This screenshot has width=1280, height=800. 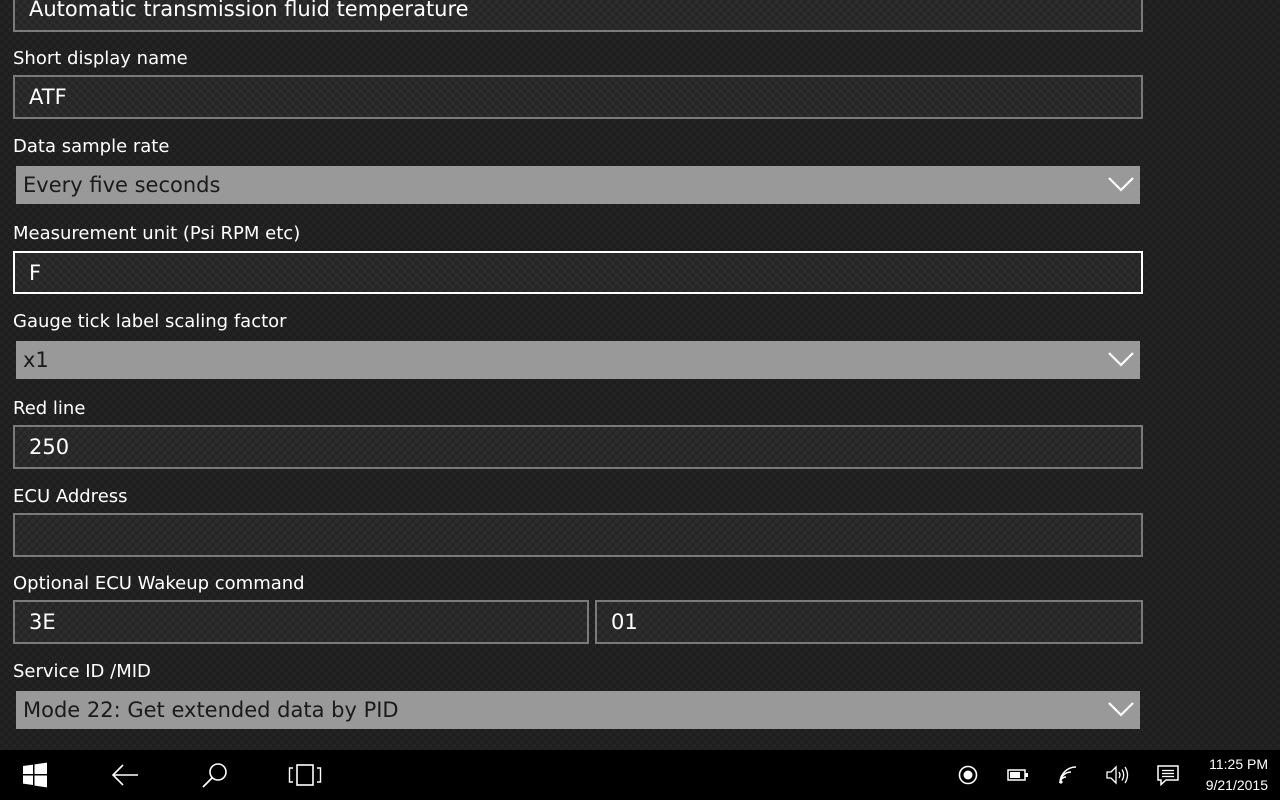 I want to click on task-view-icon, so click(x=305, y=775).